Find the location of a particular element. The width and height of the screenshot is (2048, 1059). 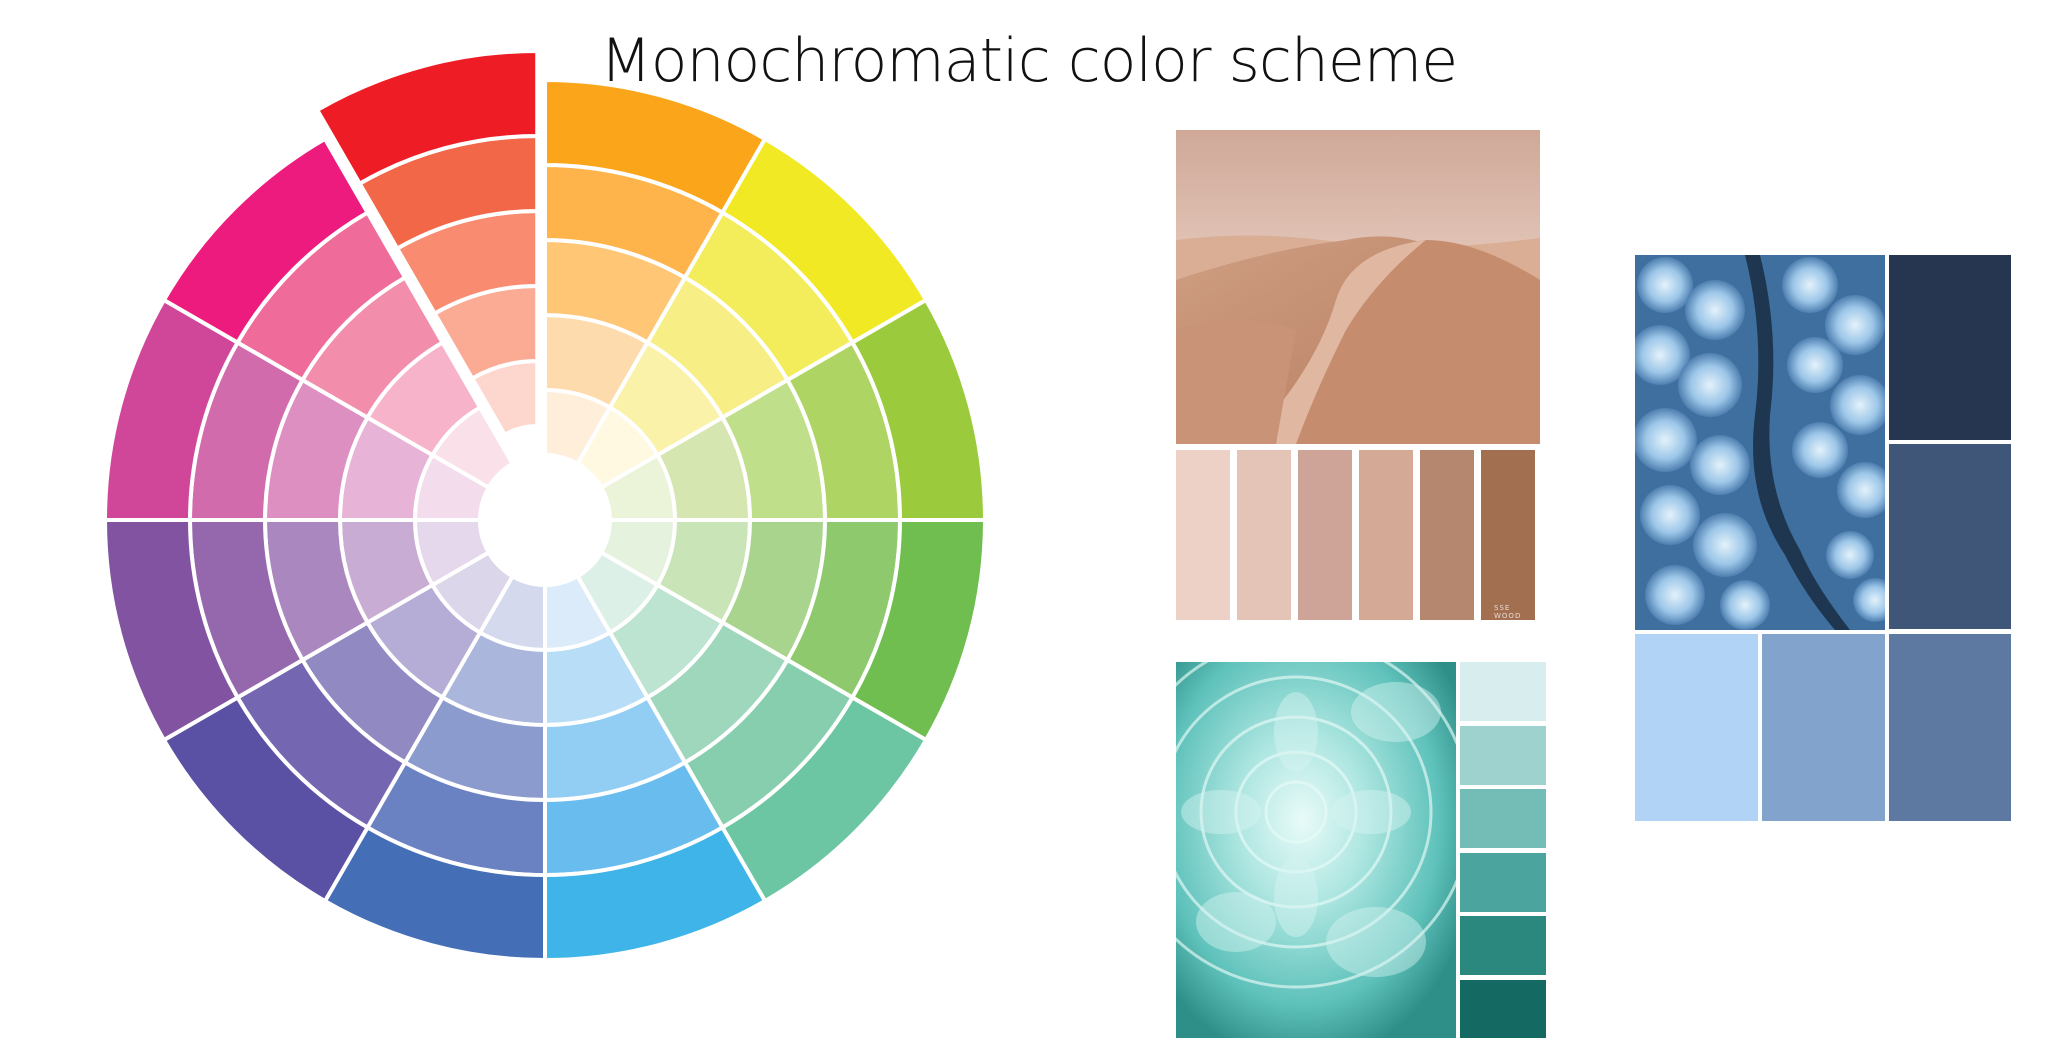

forest-palette is located at coordinates (1823, 538).